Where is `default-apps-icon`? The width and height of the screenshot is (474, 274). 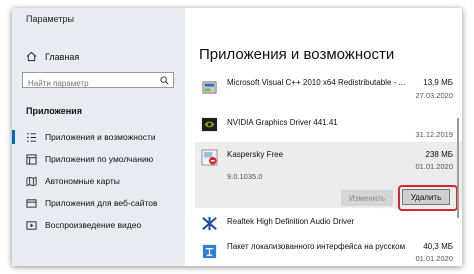
default-apps-icon is located at coordinates (31, 159).